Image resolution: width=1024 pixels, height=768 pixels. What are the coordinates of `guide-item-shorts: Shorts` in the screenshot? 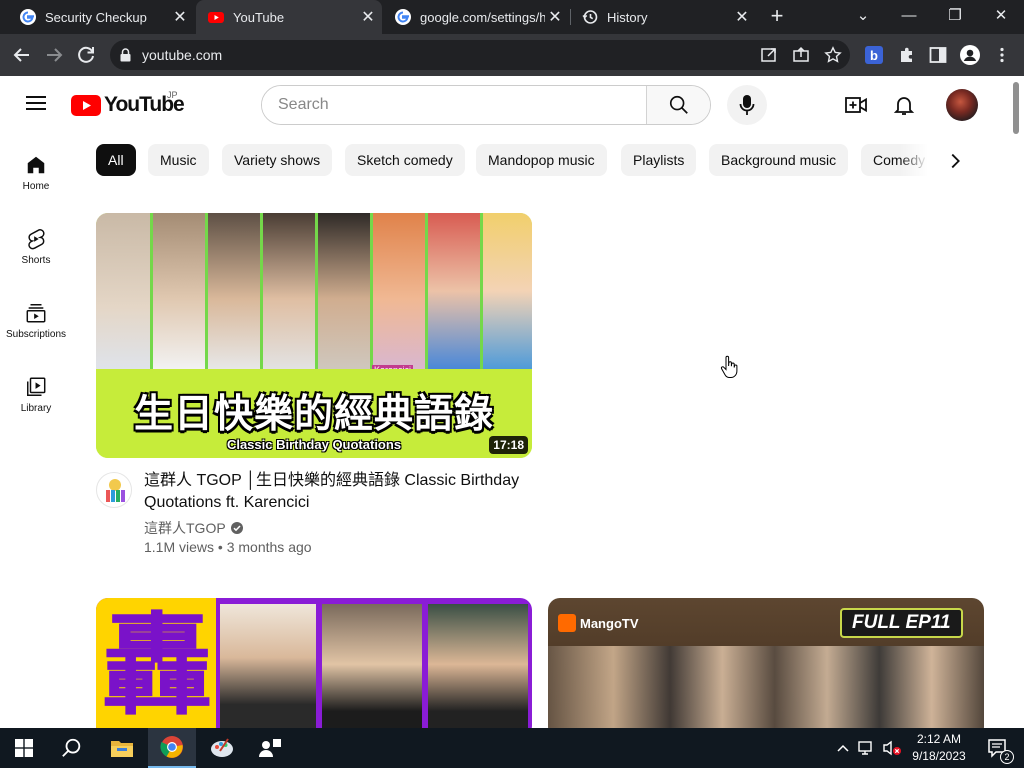 It's located at (36, 244).